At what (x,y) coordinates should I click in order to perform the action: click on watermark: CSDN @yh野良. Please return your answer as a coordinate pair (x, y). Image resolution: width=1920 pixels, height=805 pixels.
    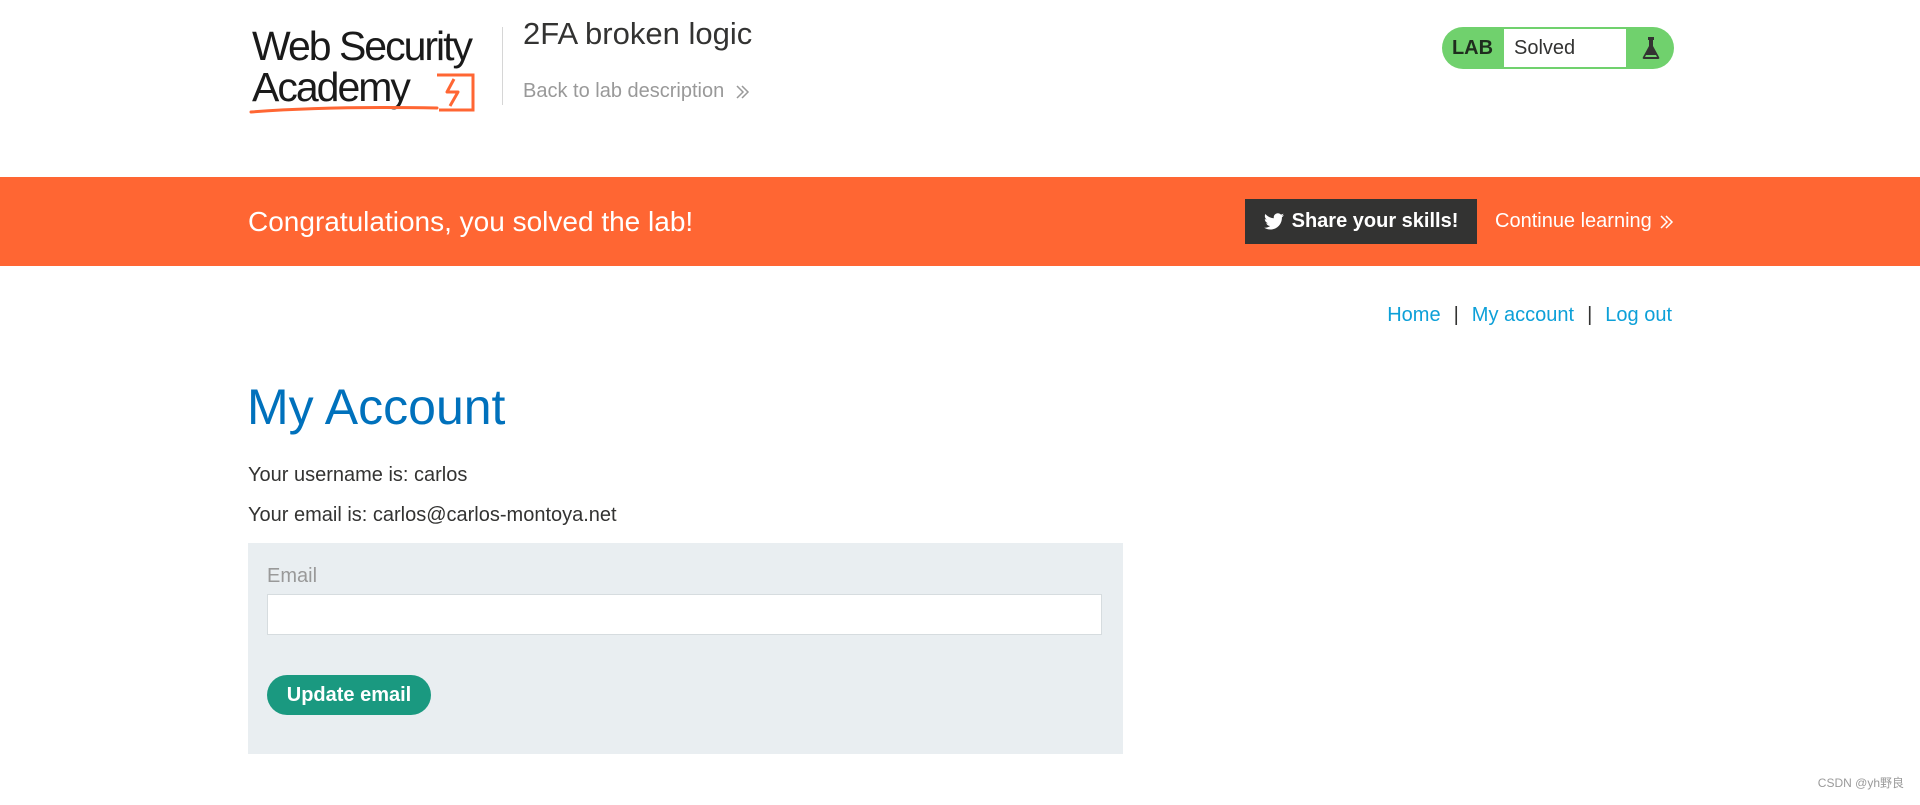
    Looking at the image, I should click on (1860, 783).